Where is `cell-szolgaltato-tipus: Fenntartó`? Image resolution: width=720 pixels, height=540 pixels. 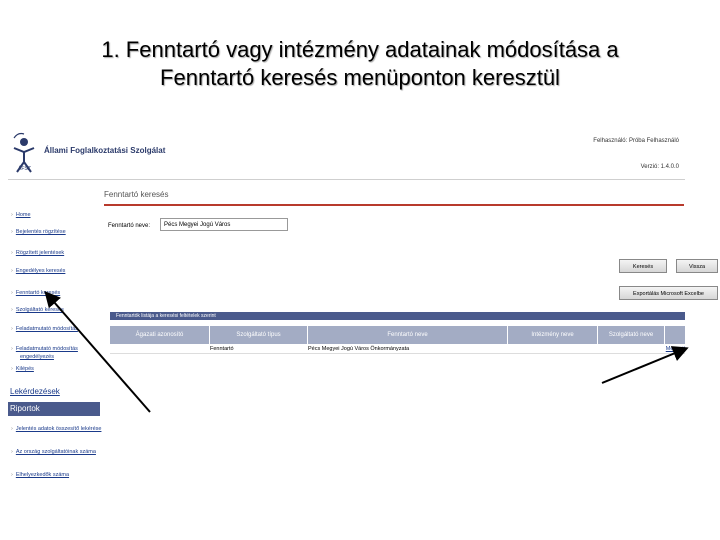
cell-szolgaltato-tipus: Fenntartó is located at coordinates (222, 349).